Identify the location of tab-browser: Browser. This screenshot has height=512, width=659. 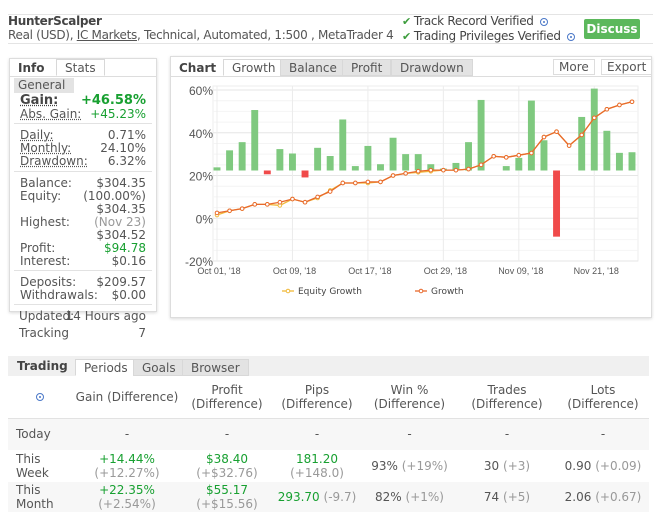
(215, 367).